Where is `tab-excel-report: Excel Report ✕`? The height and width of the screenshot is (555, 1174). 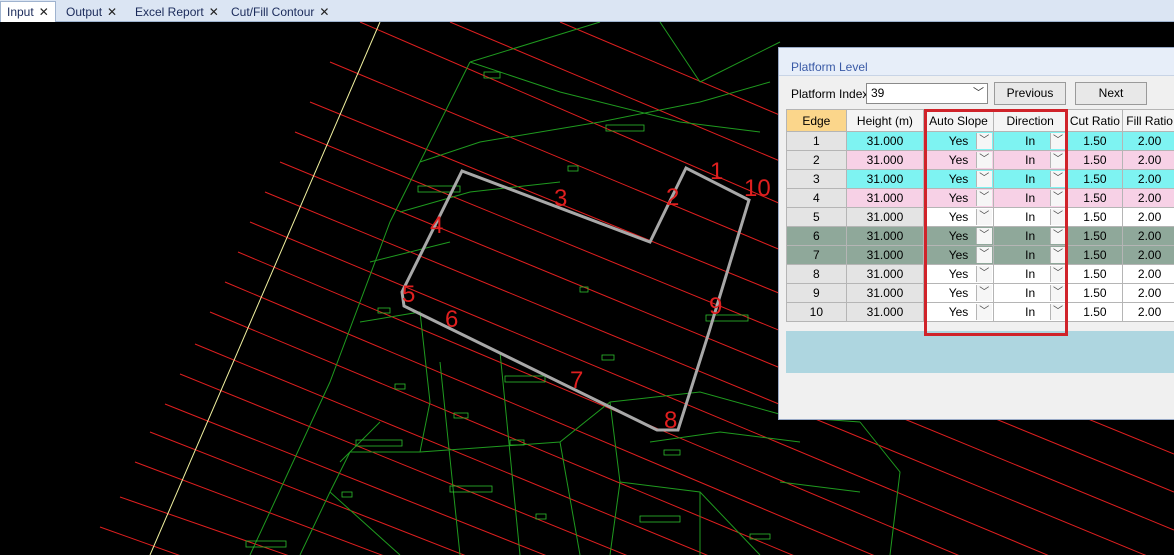
tab-excel-report: Excel Report ✕ is located at coordinates (177, 11).